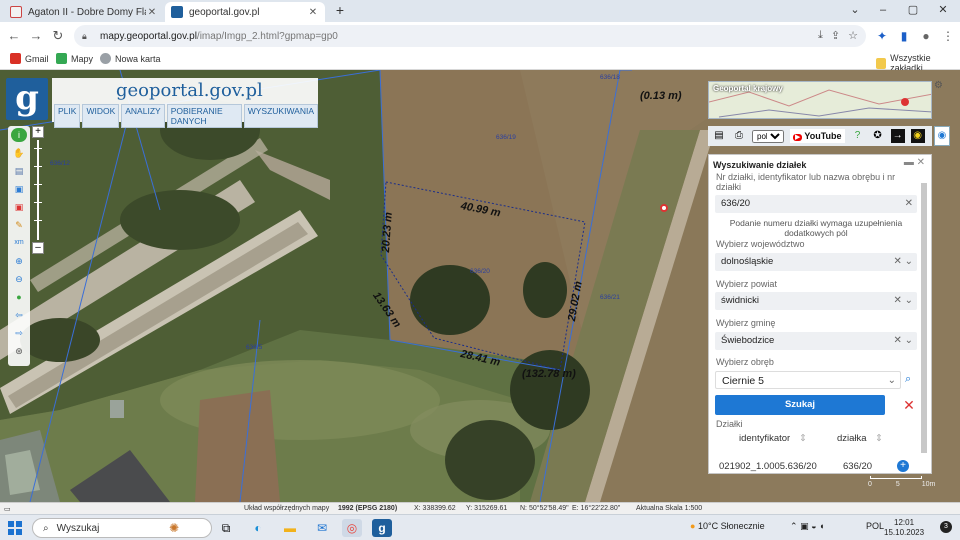 The image size is (960, 540). What do you see at coordinates (813, 526) in the screenshot?
I see `network-icon: ◒` at bounding box center [813, 526].